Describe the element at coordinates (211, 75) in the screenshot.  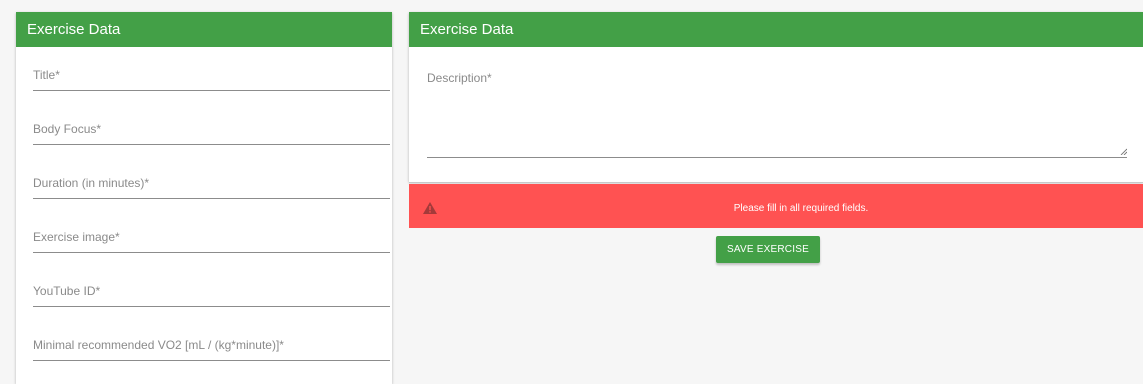
I see `title-input: Title*` at that location.